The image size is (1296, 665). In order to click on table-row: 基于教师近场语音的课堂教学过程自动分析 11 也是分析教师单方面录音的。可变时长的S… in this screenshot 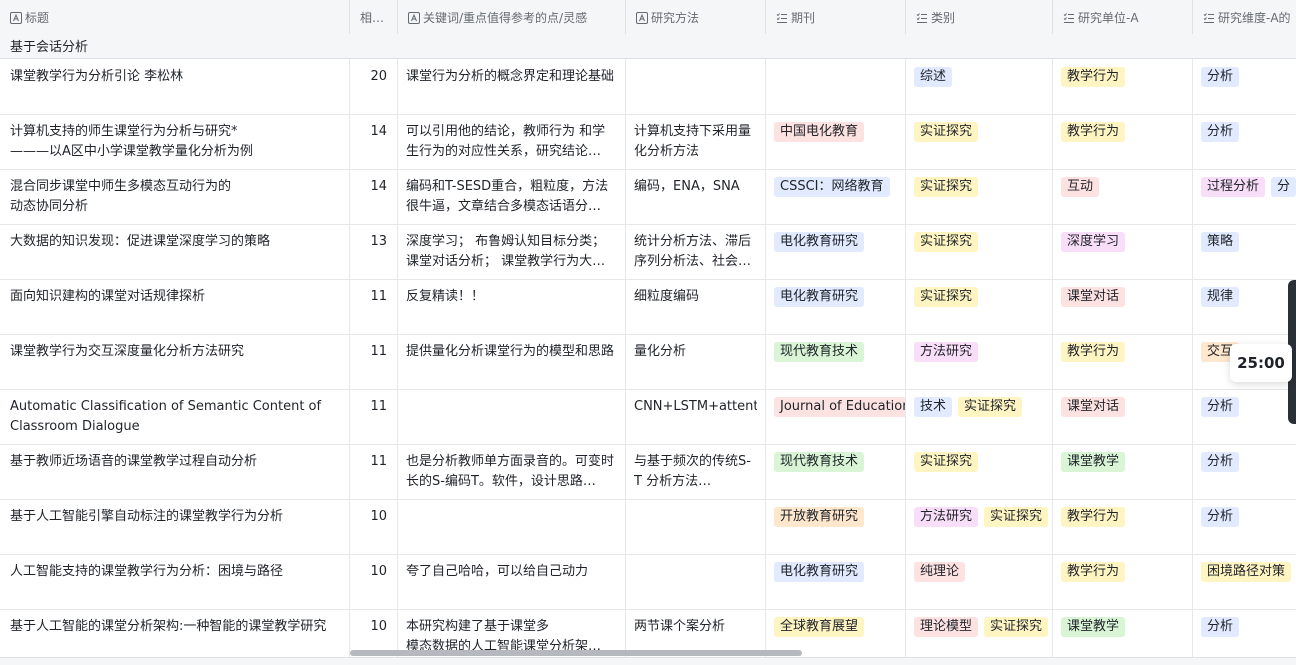, I will do `click(648, 472)`.